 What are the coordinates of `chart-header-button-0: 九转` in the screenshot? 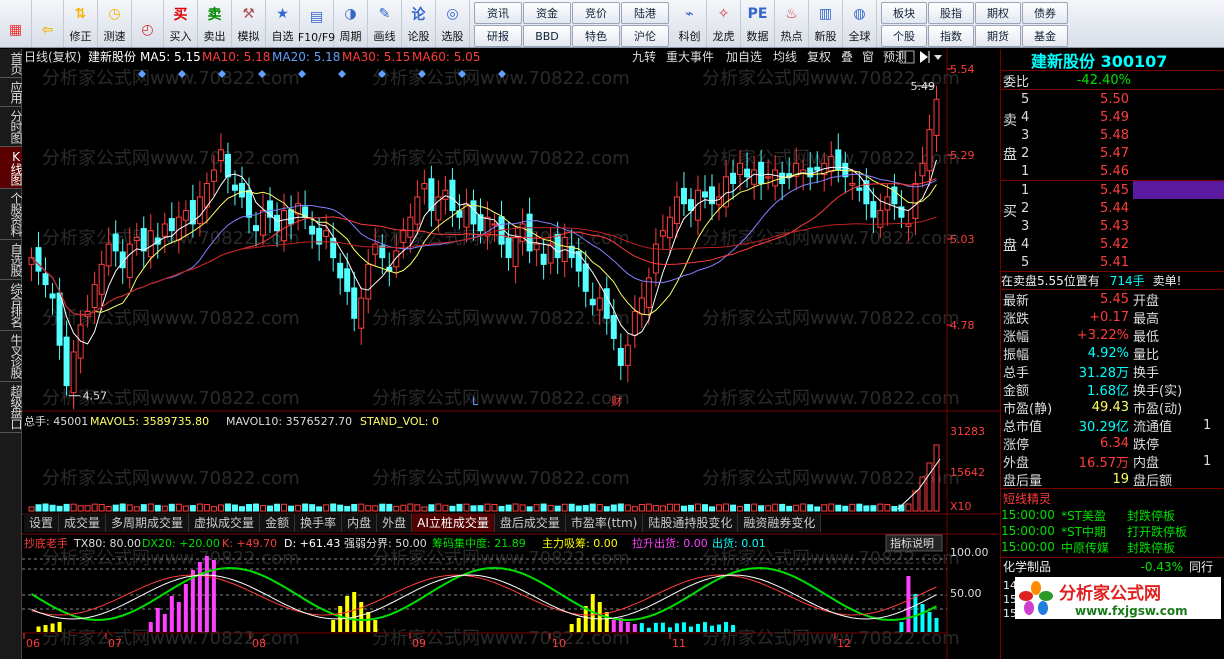 It's located at (644, 56).